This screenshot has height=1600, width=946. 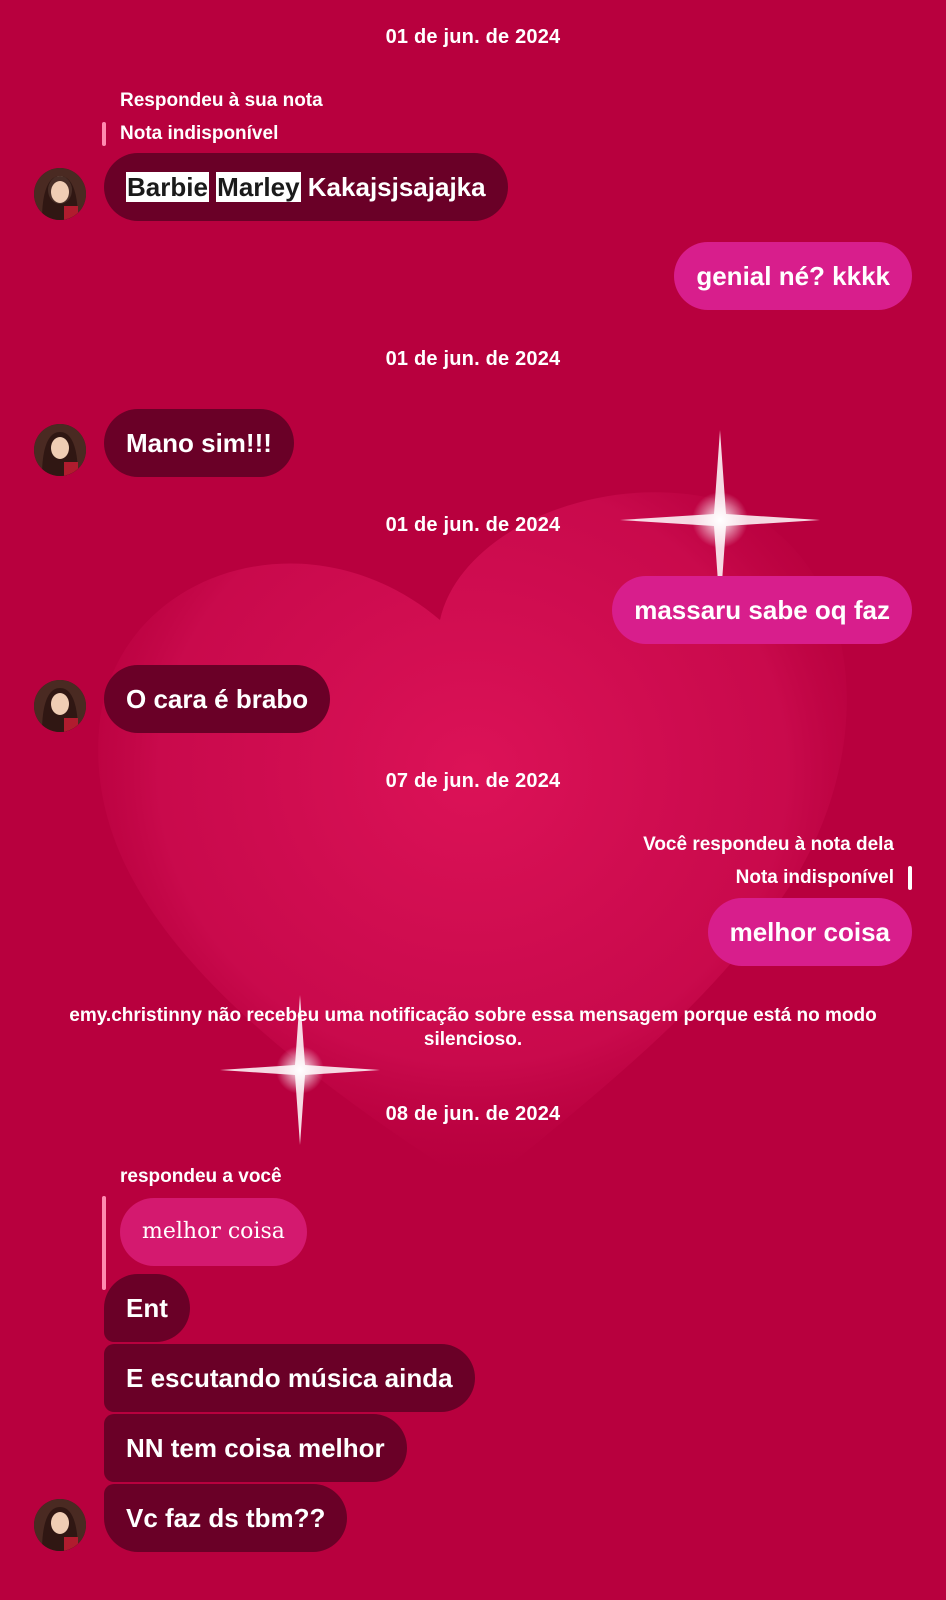 What do you see at coordinates (217, 699) in the screenshot?
I see `incoming-message: O cara é brabo` at bounding box center [217, 699].